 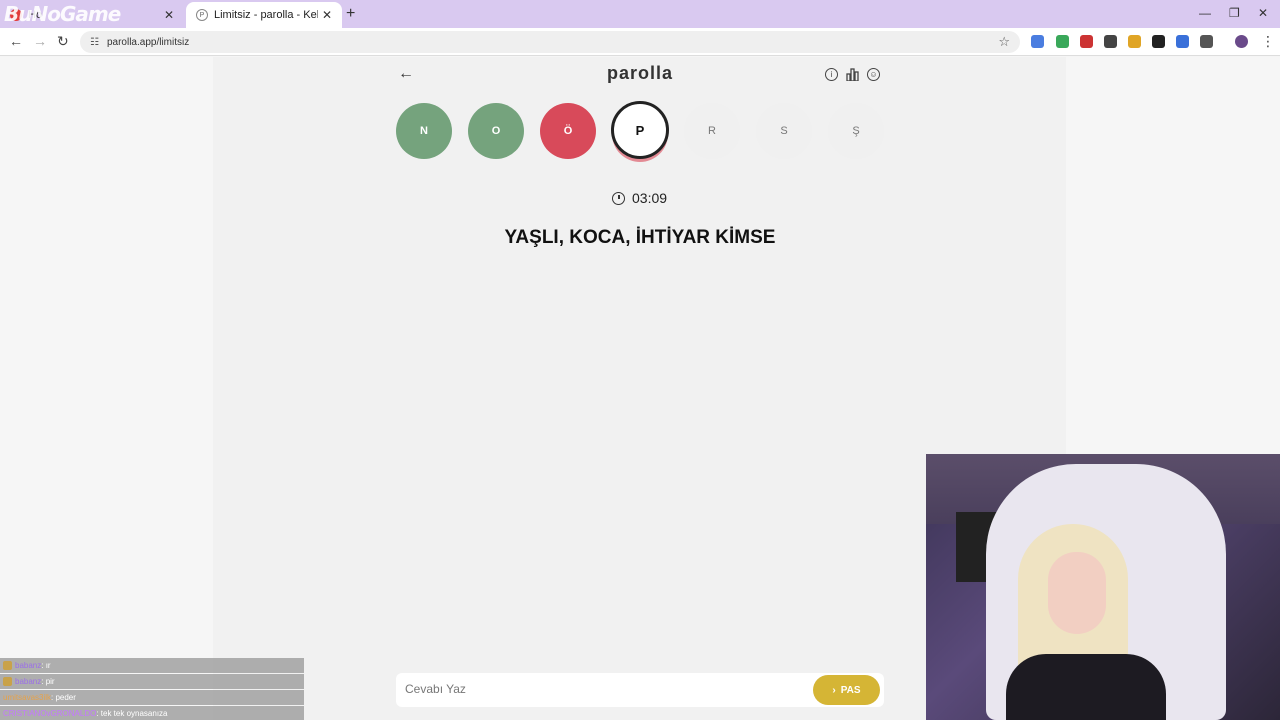 I want to click on question-clue: YAŞLI, KOCA, İHTİYAR KİMSE, so click(x=640, y=237).